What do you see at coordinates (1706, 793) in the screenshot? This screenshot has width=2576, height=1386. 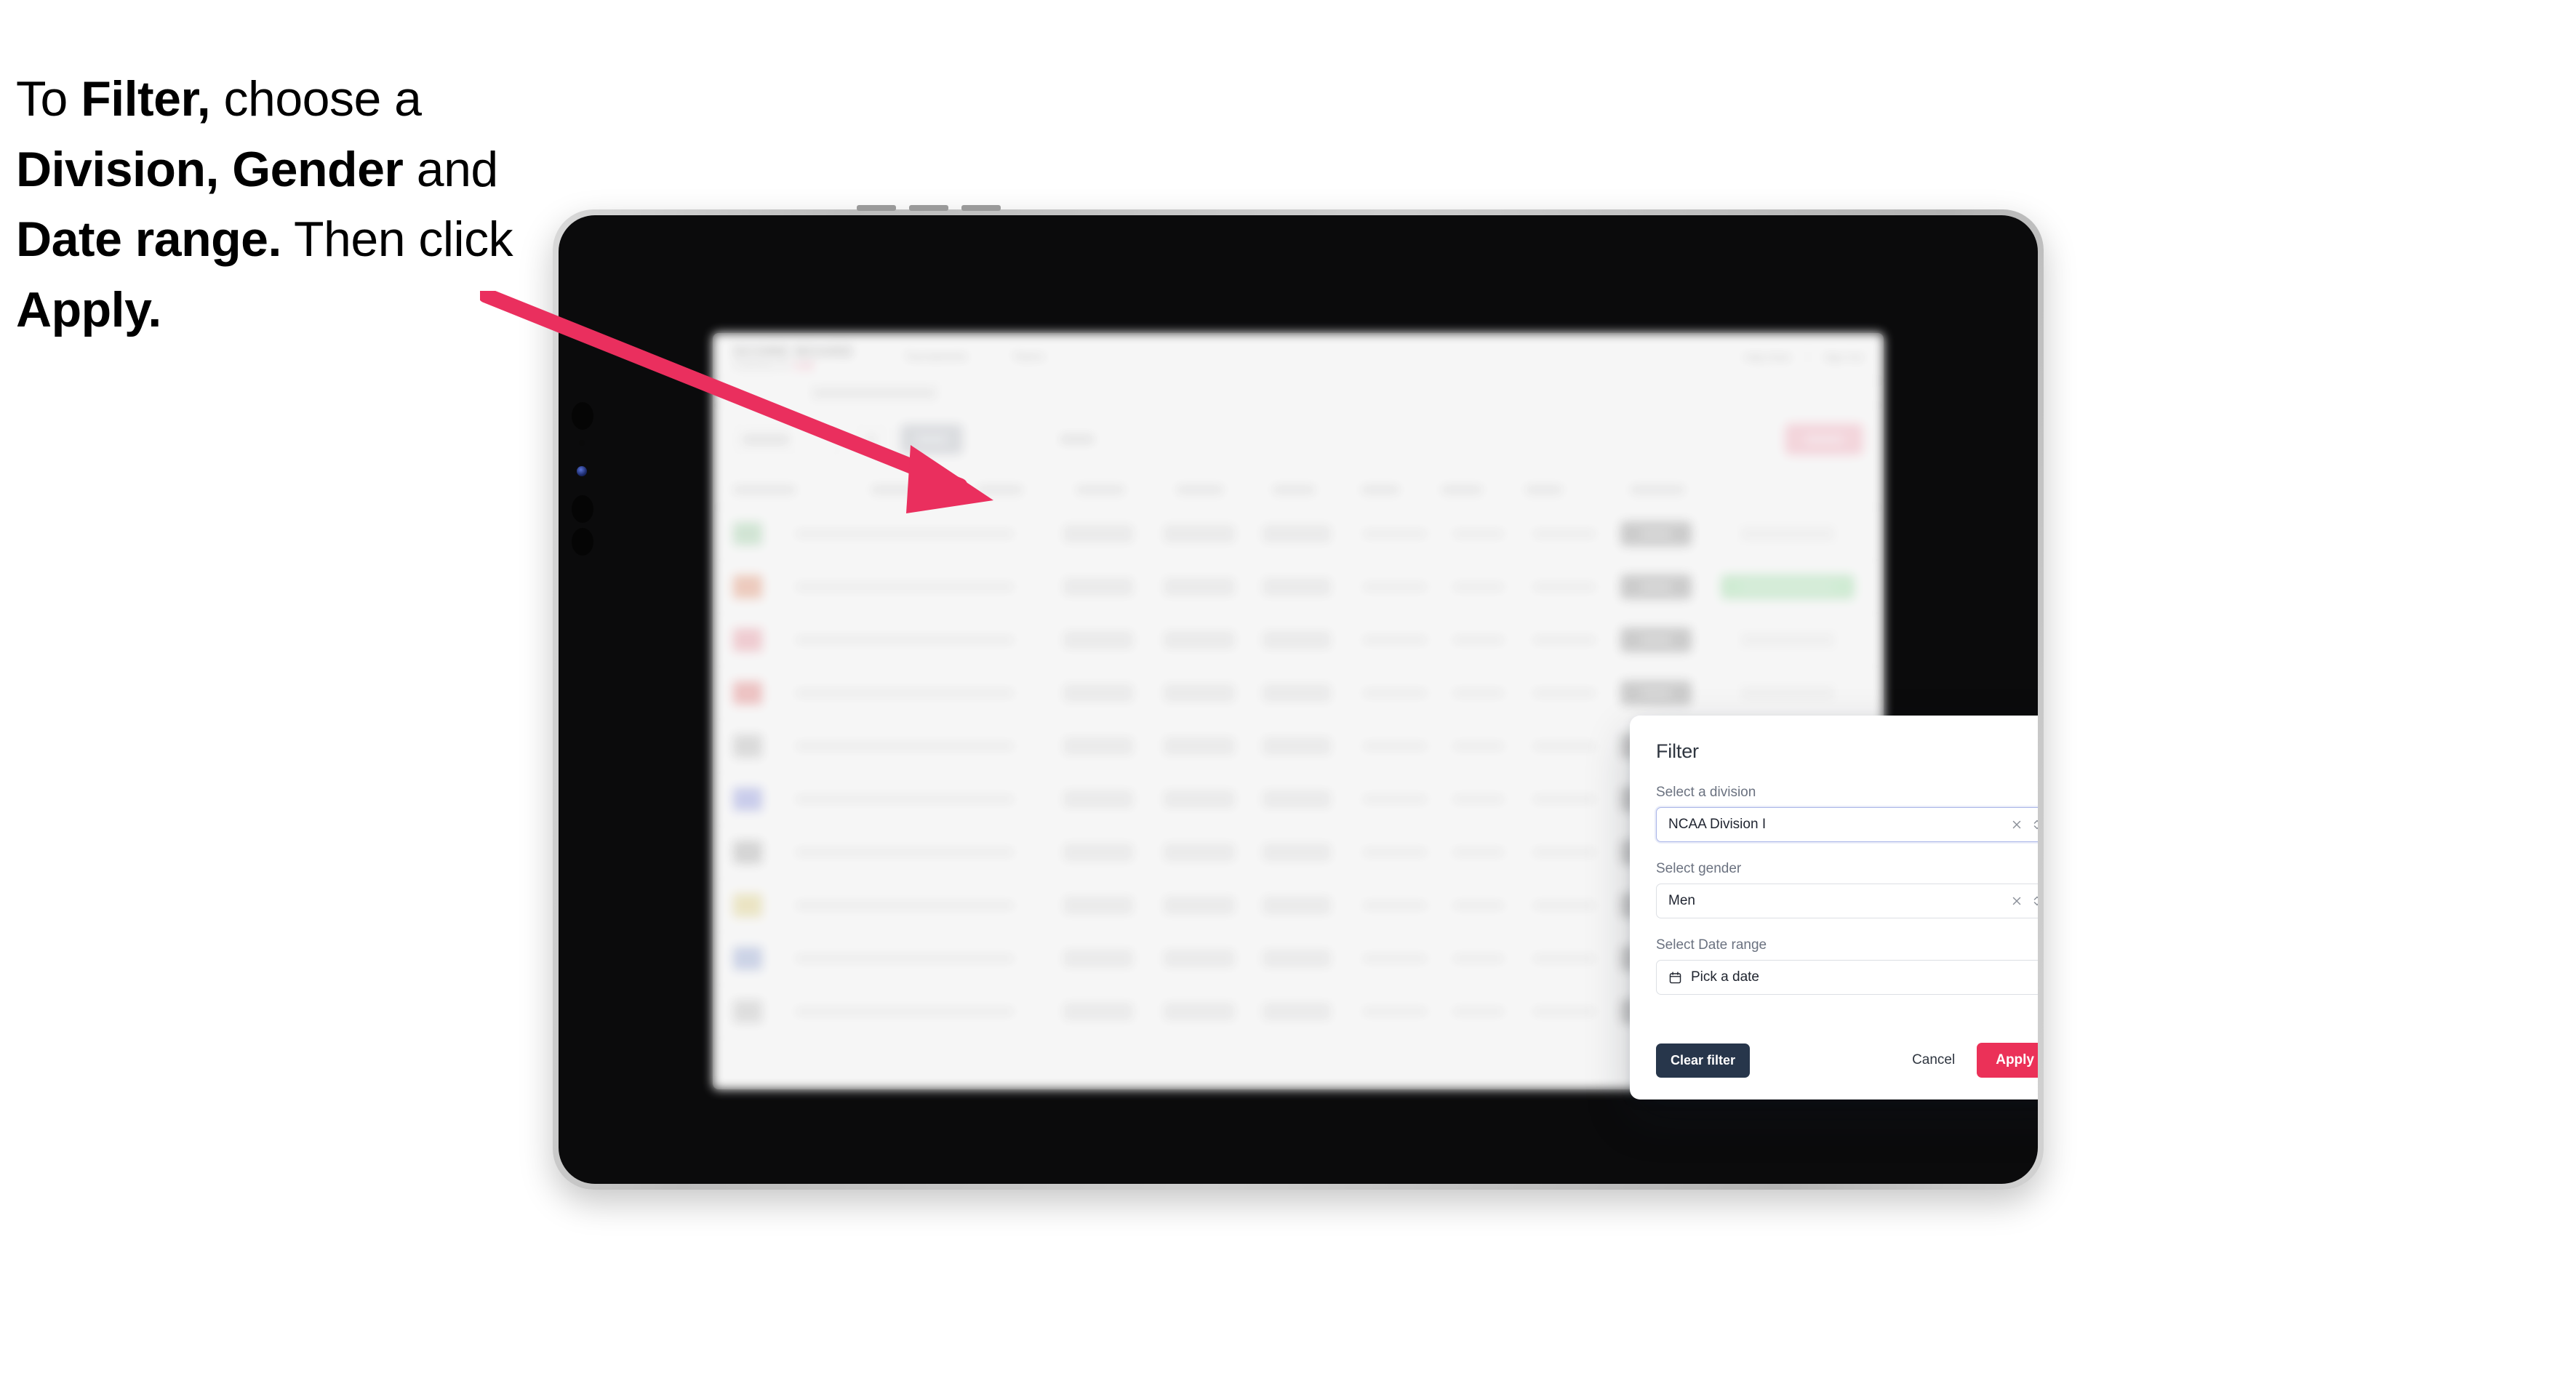 I see `division-field-label: Select a division` at bounding box center [1706, 793].